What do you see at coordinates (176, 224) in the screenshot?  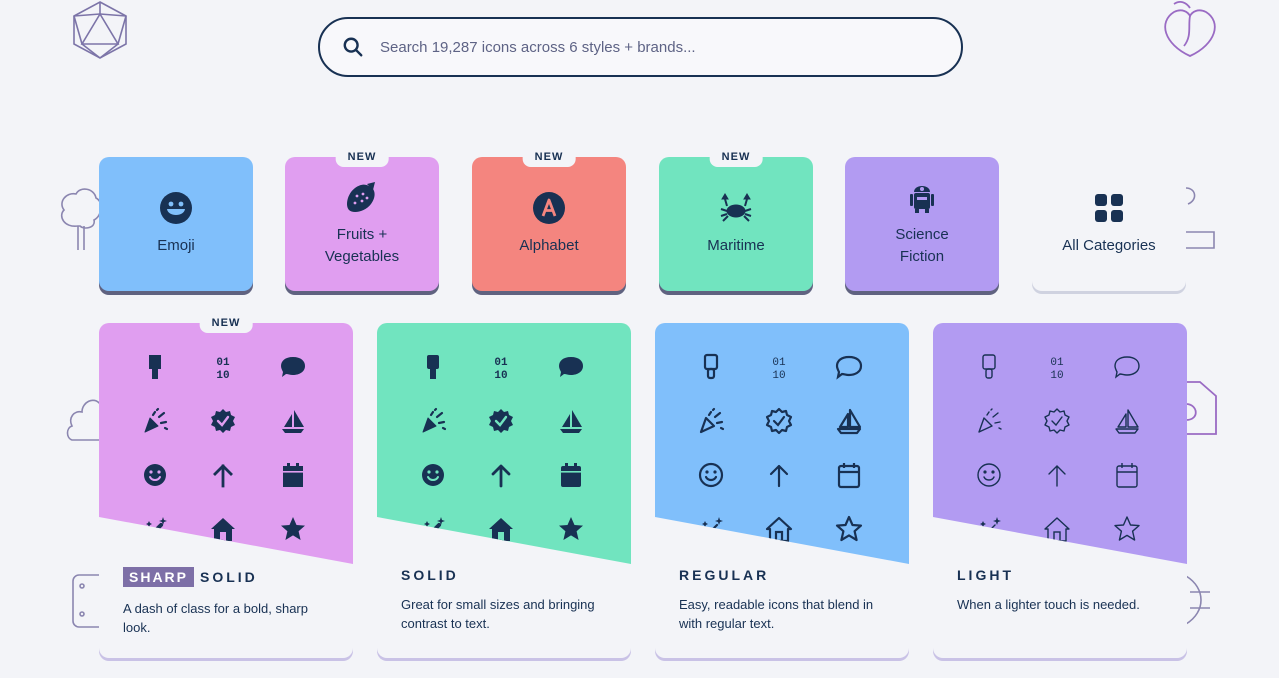 I see `category-emoji: Emoji` at bounding box center [176, 224].